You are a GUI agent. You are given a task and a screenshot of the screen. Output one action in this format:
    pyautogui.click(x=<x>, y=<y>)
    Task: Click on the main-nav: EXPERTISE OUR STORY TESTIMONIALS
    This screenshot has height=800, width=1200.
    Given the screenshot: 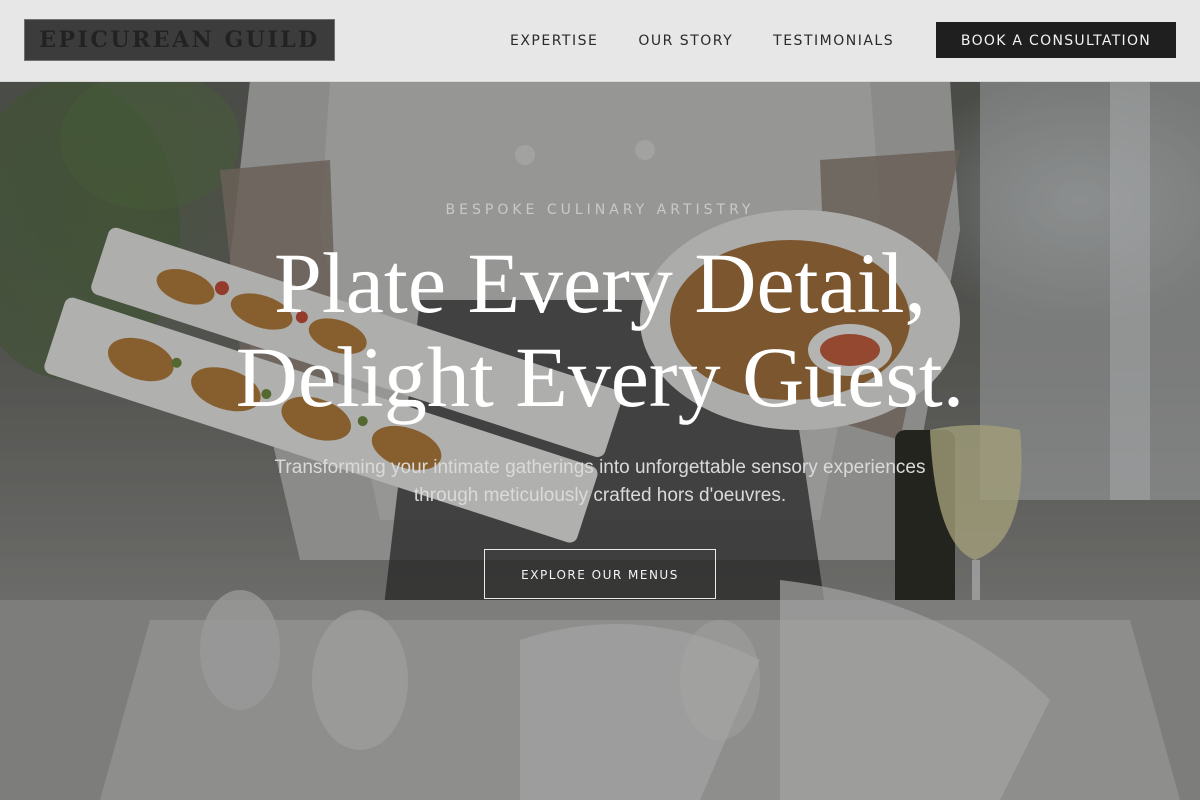 What is the action you would take?
    pyautogui.click(x=702, y=40)
    